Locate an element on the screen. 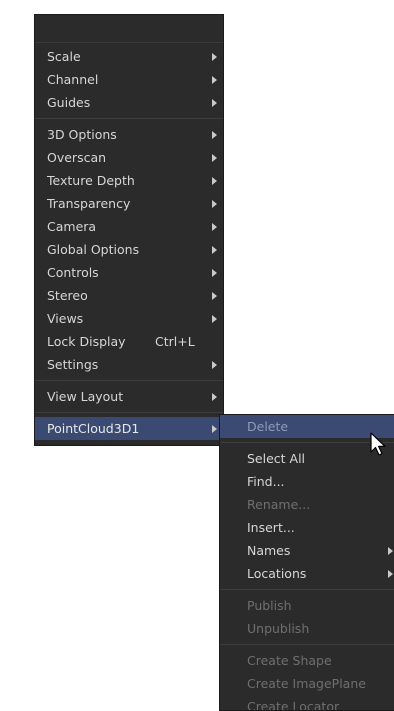 The width and height of the screenshot is (394, 711). menu-item-label: Scale is located at coordinates (64, 56).